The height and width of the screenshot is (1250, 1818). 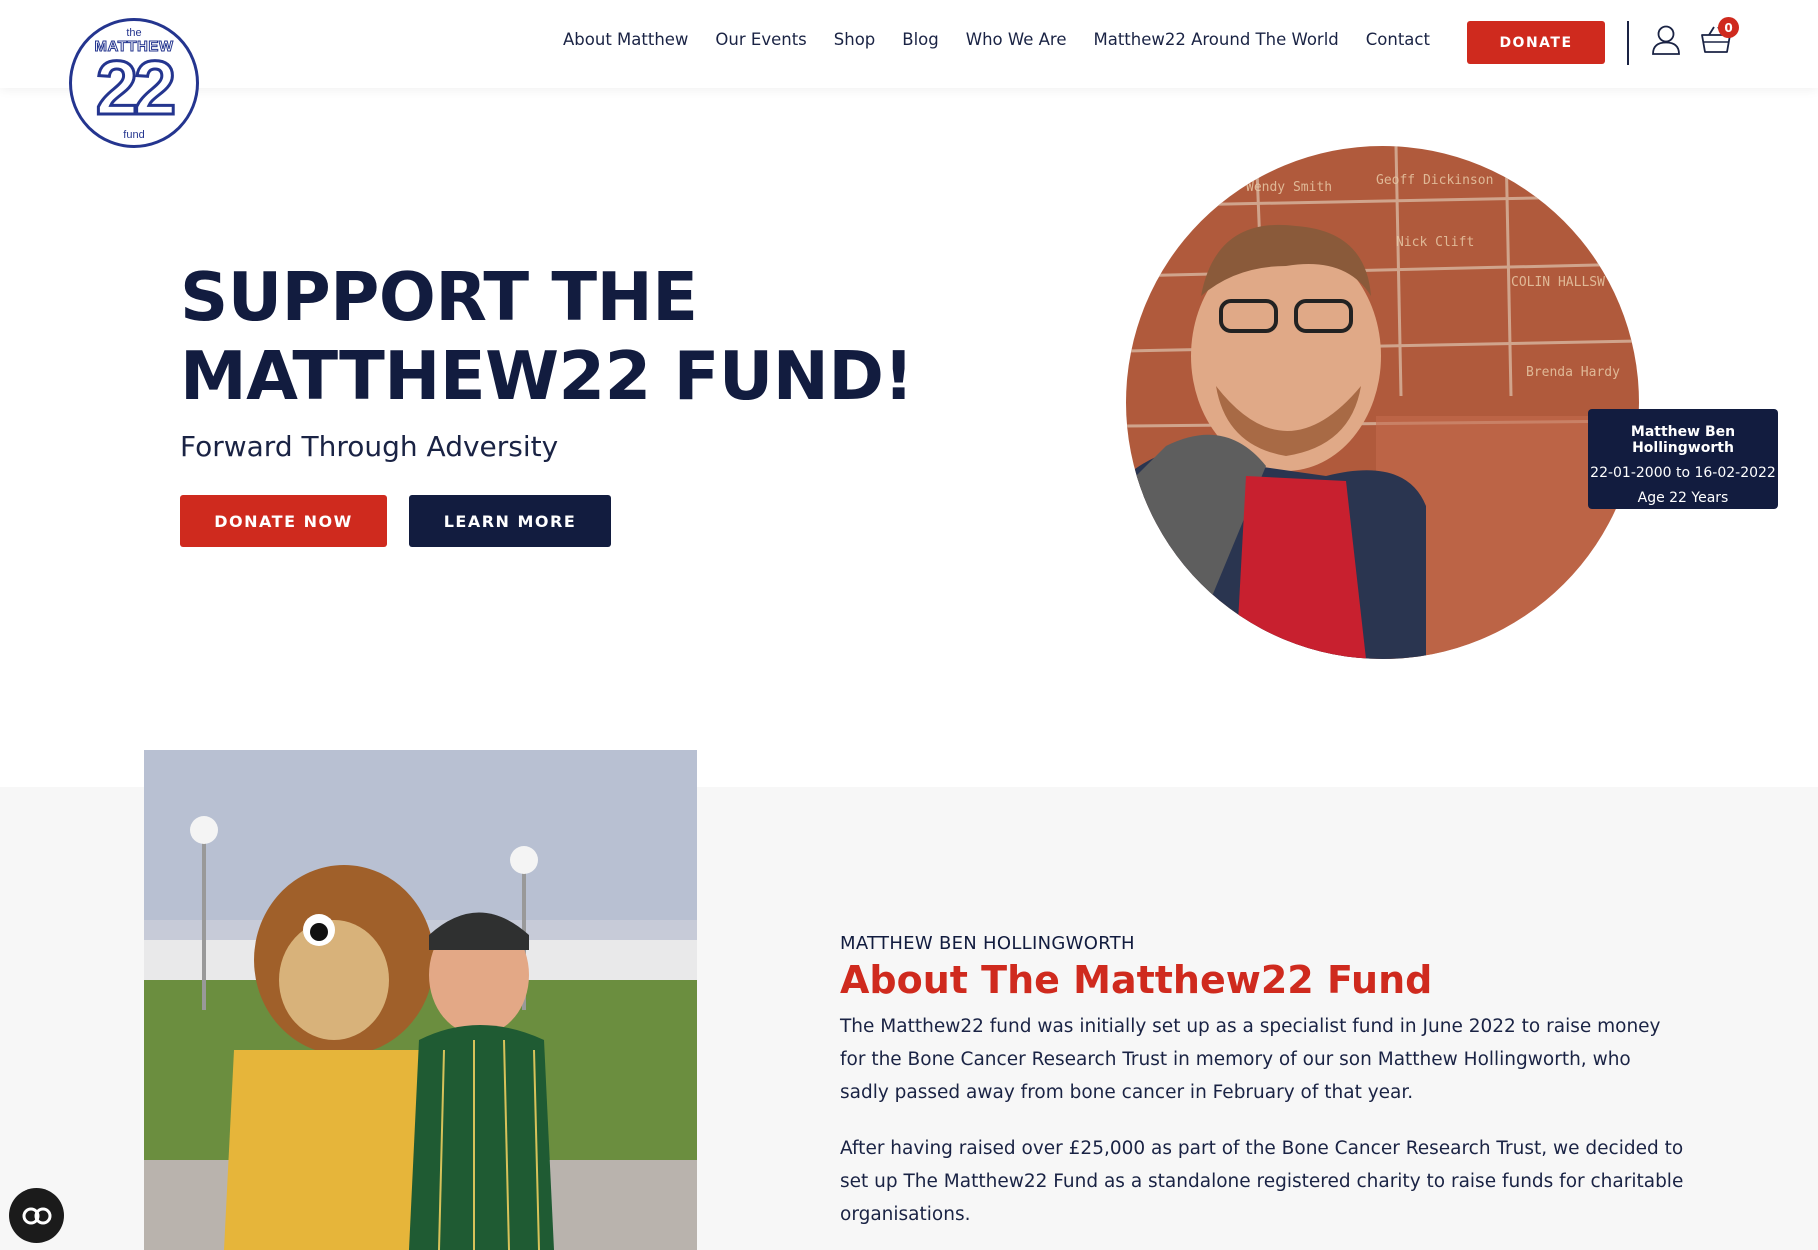 I want to click on nav-who-we-are: Who We Are, so click(x=1016, y=39).